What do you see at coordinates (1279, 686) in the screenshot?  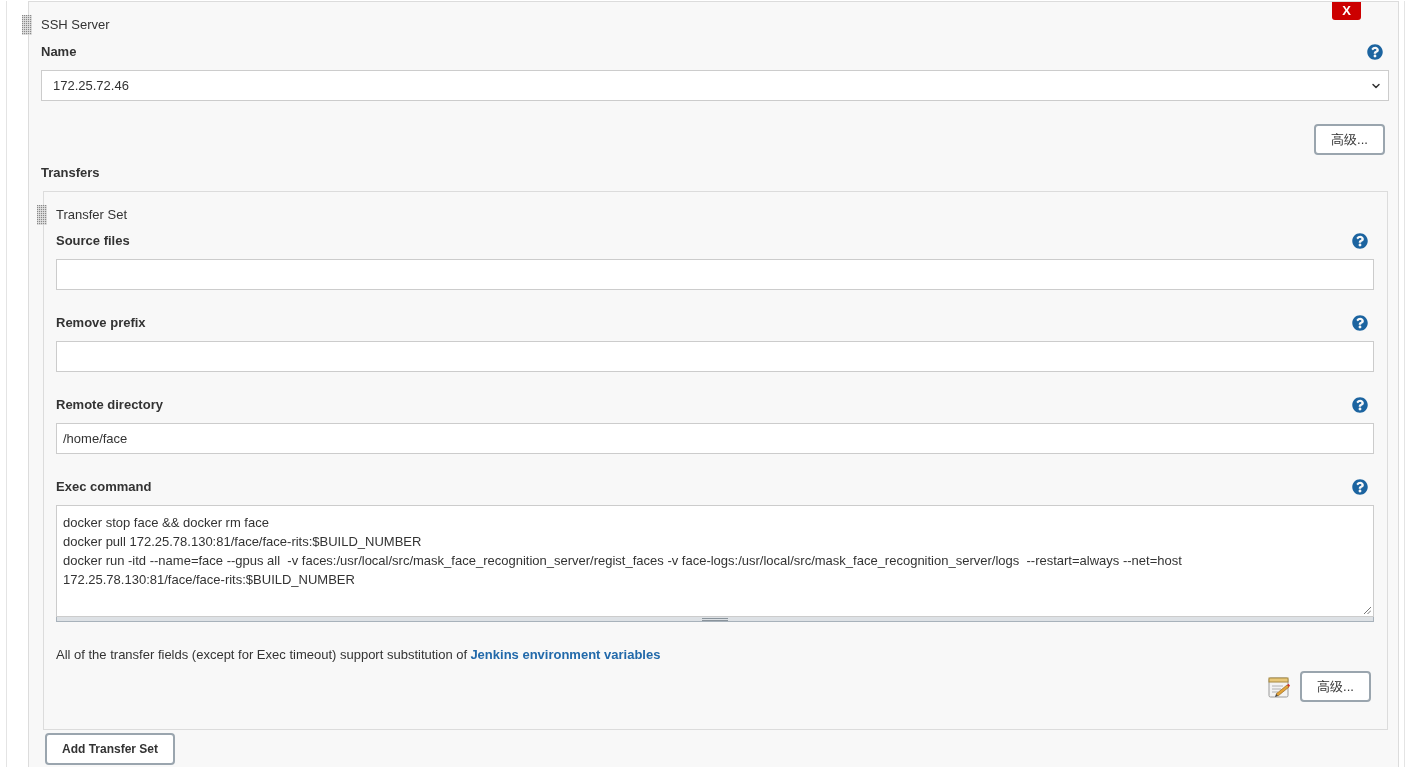 I see `notepad-pencil-icon` at bounding box center [1279, 686].